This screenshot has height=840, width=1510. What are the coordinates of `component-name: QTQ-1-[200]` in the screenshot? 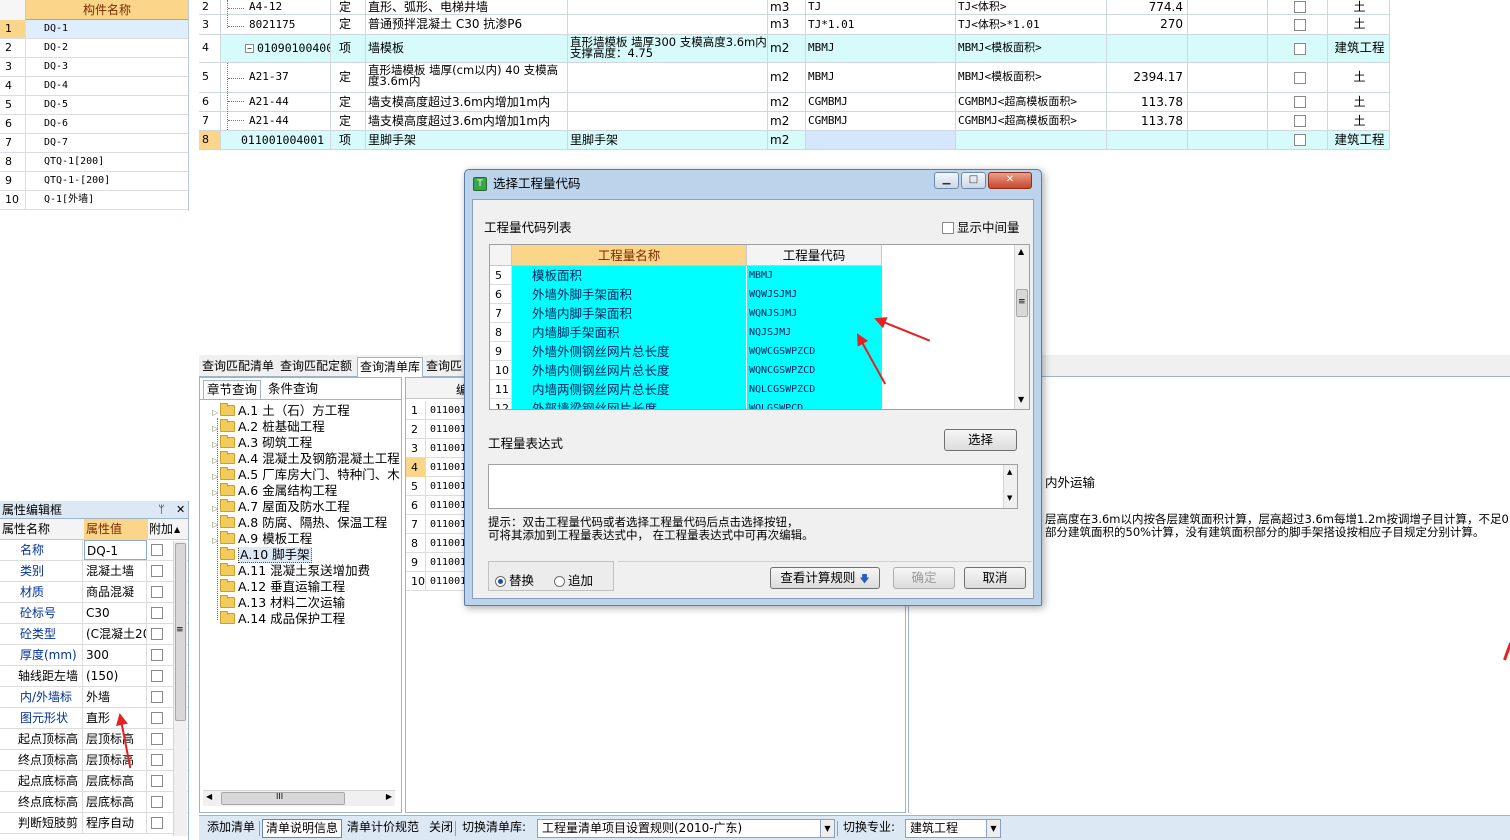 It's located at (107, 181).